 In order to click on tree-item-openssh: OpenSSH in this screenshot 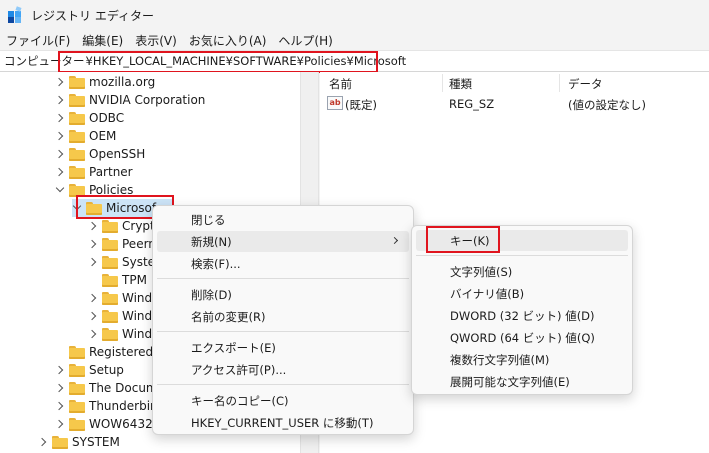, I will do `click(100, 154)`.